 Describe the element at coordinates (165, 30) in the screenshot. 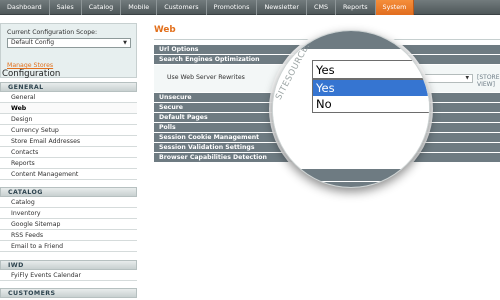

I see `page-title: Web` at that location.